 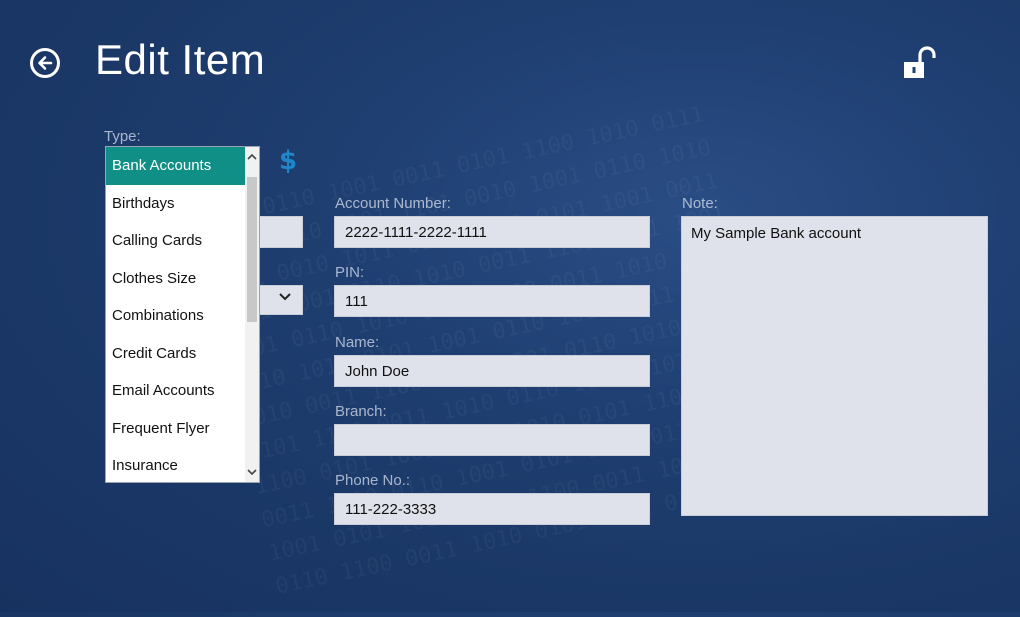 I want to click on account-number-field: 2222-1111-2222-1111, so click(x=492, y=232).